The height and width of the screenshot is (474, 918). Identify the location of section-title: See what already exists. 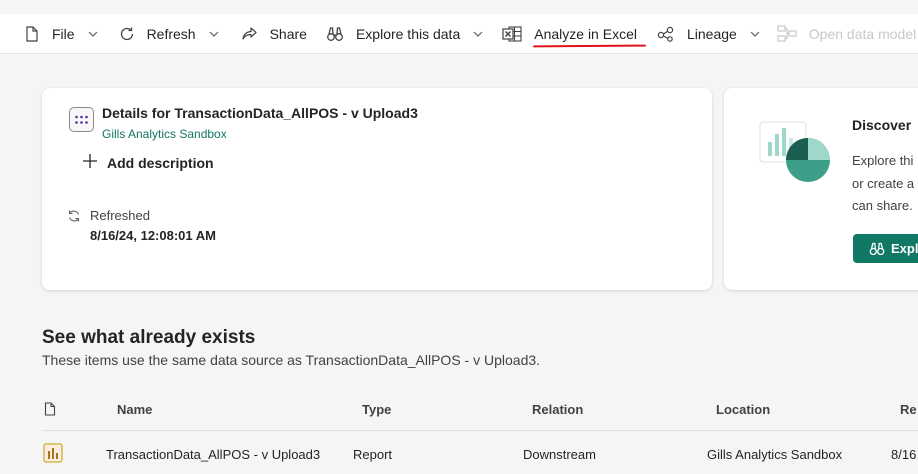
(149, 337).